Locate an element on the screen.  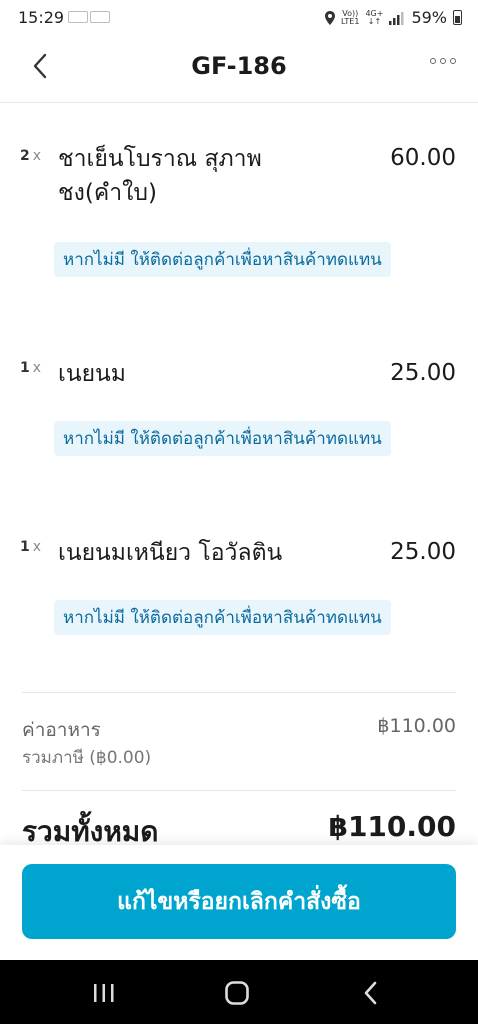
battery-percent: 59% is located at coordinates (429, 17).